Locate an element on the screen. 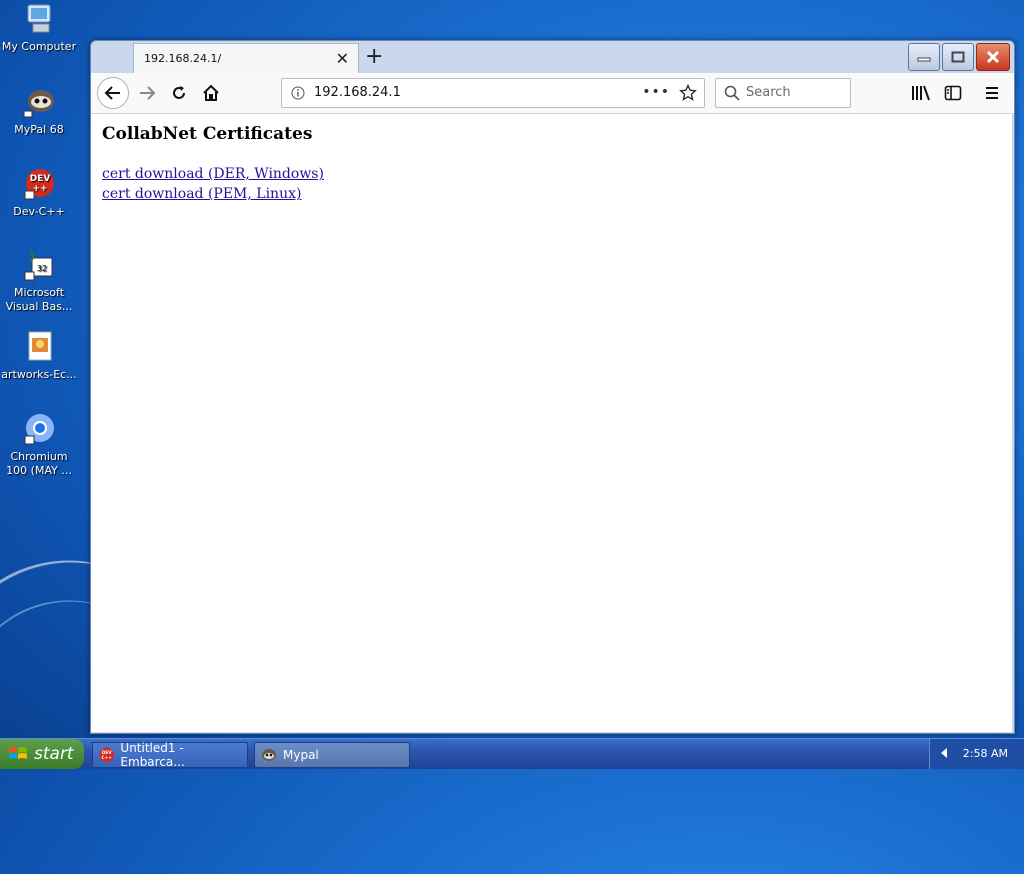 The width and height of the screenshot is (1024, 874). desktop-icon-label: MyPal 68 is located at coordinates (39, 129).